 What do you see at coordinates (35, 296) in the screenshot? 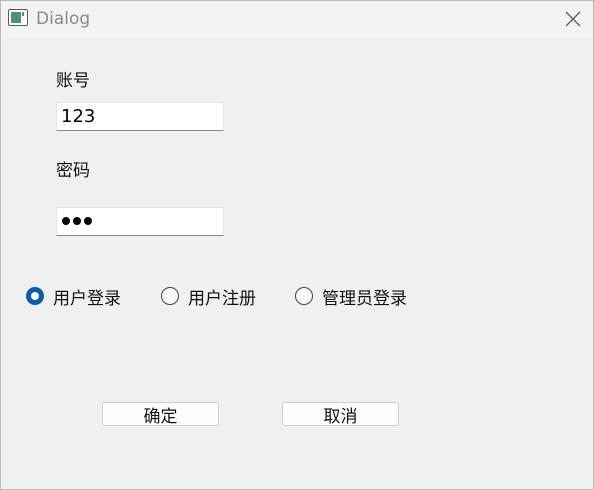
I see `radio-button-selected` at bounding box center [35, 296].